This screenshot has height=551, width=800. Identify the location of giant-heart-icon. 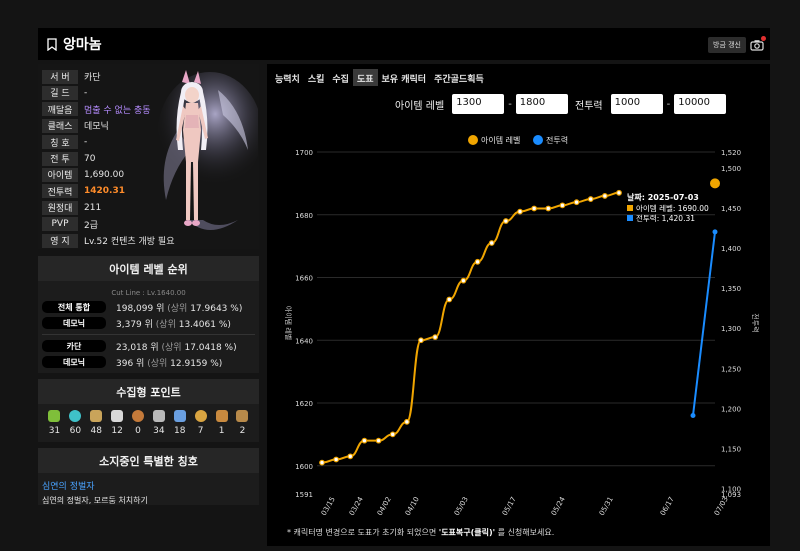
(117, 416).